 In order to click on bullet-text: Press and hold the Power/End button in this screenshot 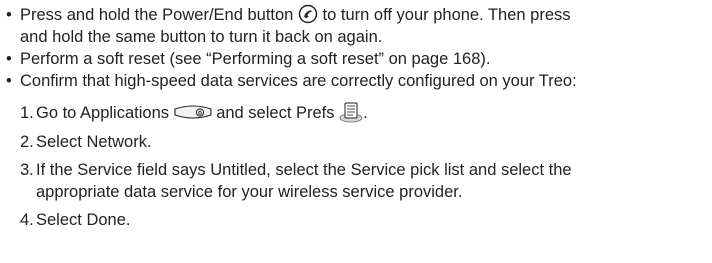, I will do `click(157, 15)`.